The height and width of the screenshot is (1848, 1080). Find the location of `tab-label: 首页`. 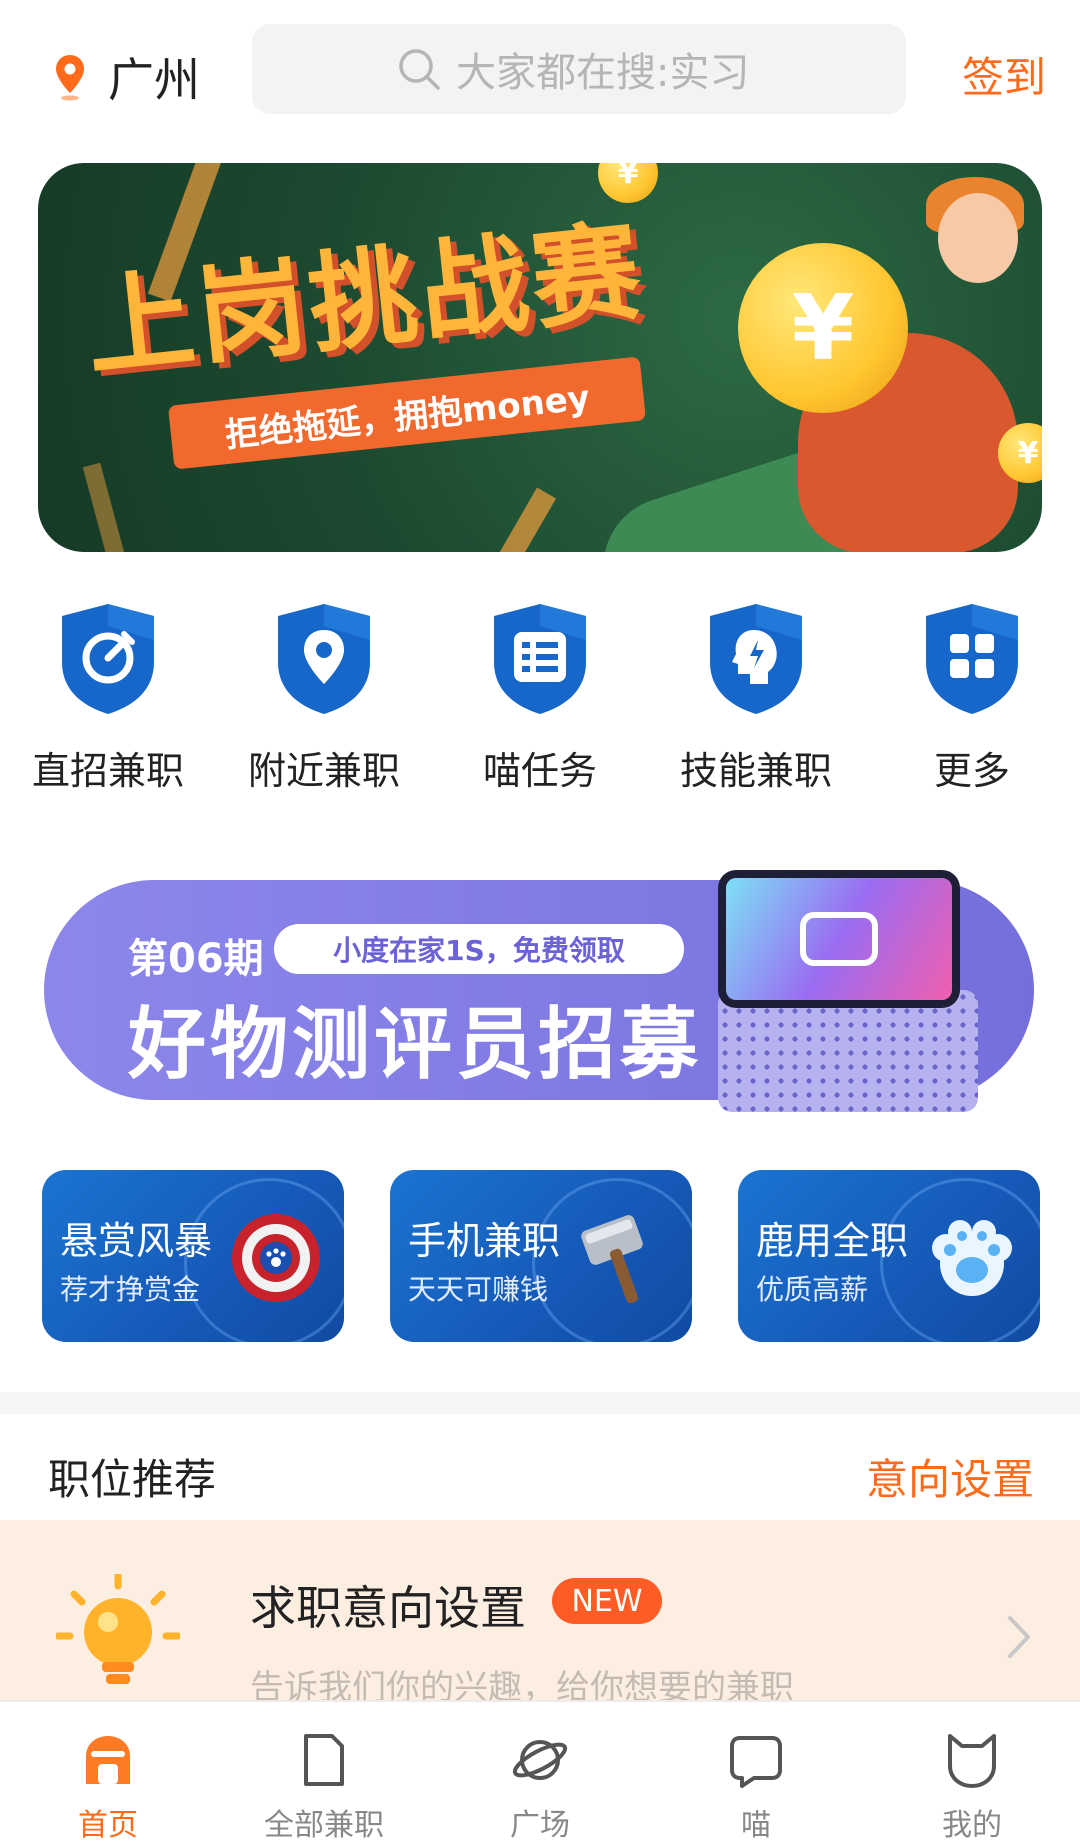

tab-label: 首页 is located at coordinates (108, 1825).